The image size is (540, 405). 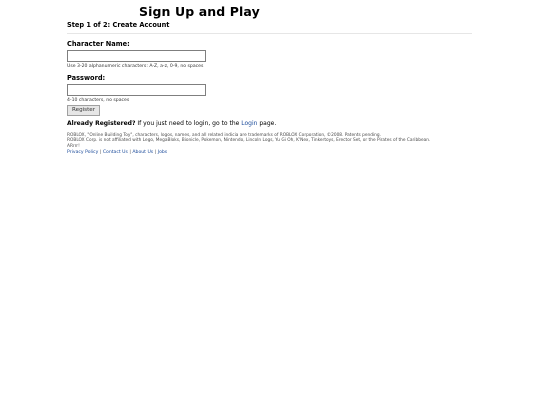 What do you see at coordinates (98, 100) in the screenshot?
I see `password-hint: 4-10 characters, no spaces` at bounding box center [98, 100].